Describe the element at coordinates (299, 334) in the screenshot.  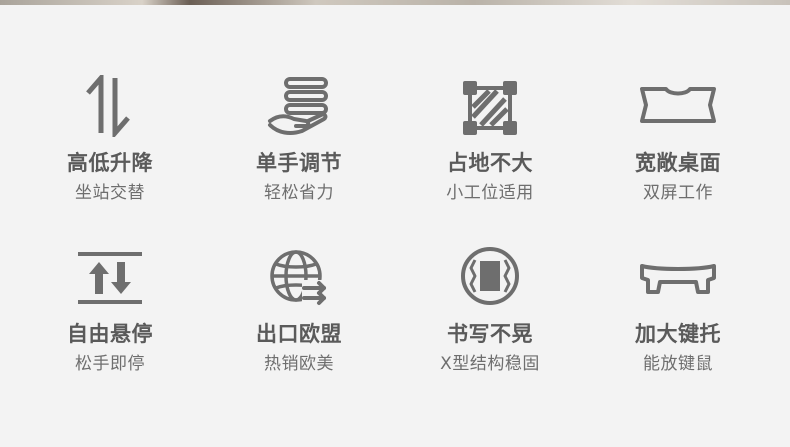
I see `feature-title: 出口欧盟` at that location.